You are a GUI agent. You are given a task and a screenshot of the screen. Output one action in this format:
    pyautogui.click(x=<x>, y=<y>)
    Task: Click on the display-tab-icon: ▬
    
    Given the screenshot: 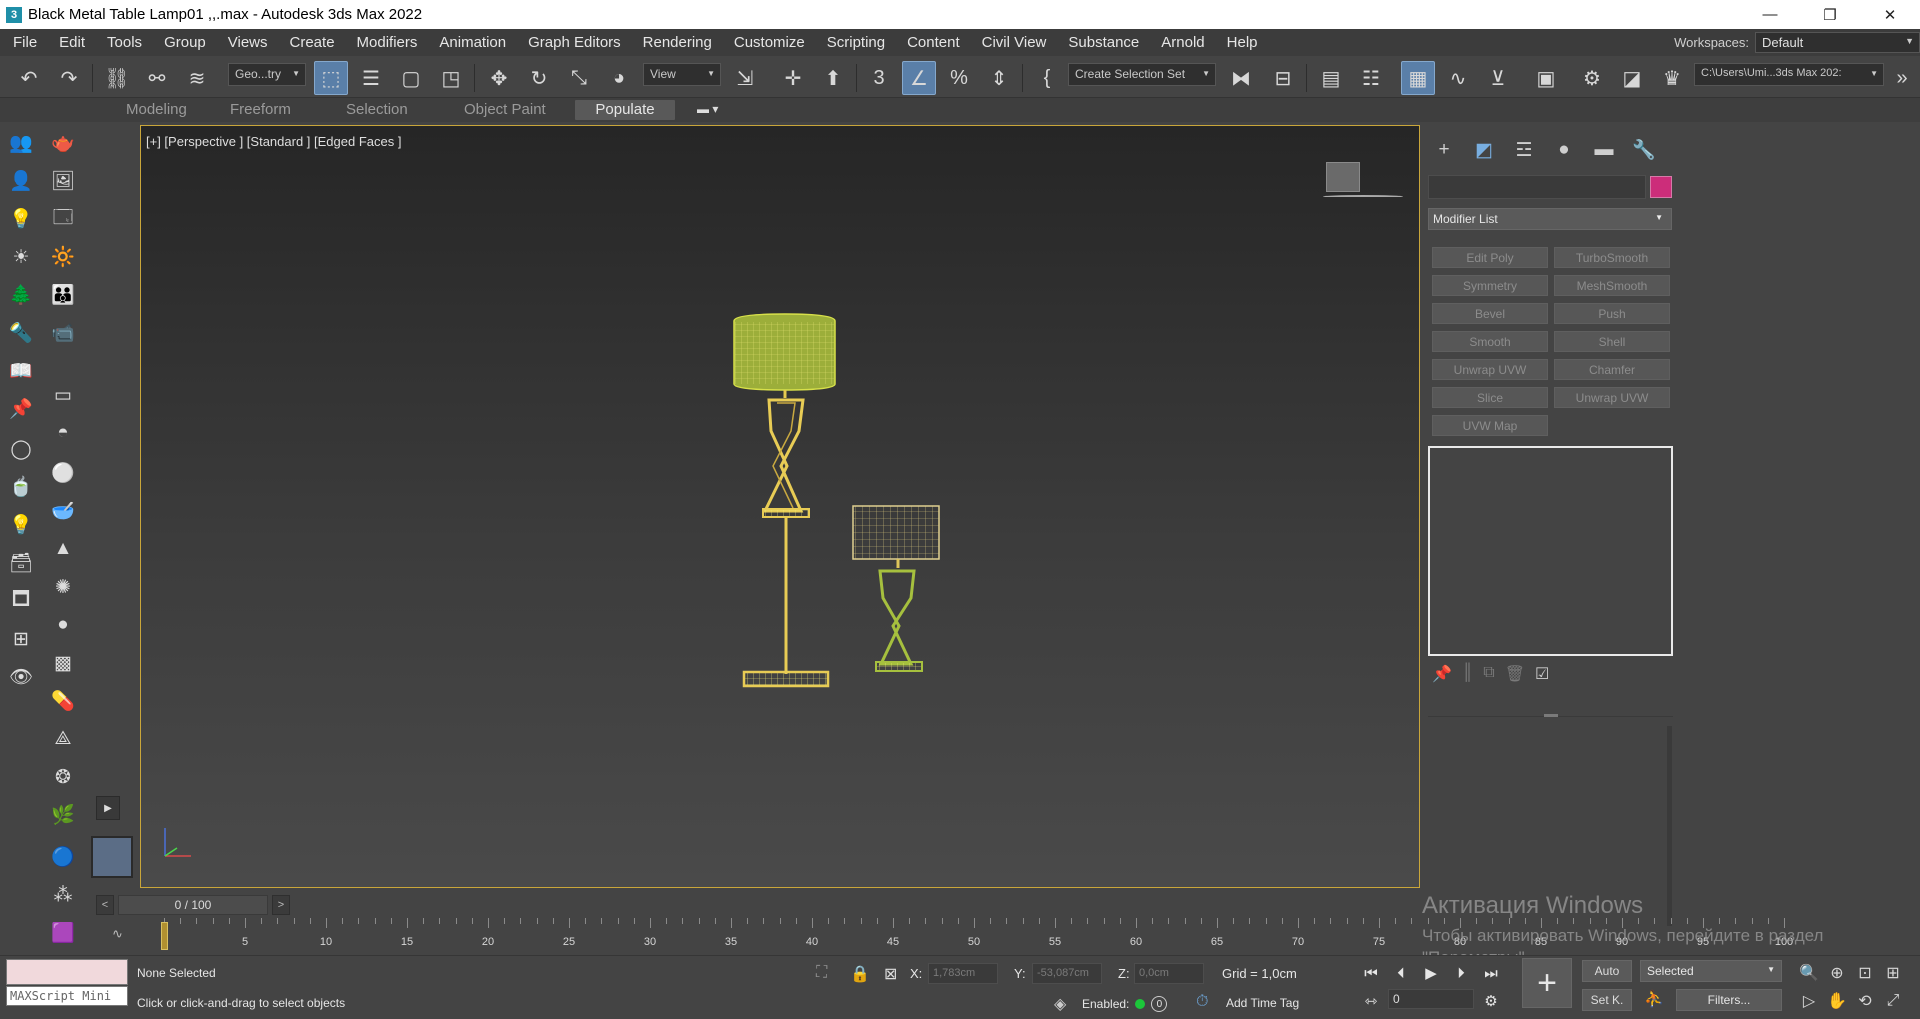 What is the action you would take?
    pyautogui.click(x=1604, y=150)
    